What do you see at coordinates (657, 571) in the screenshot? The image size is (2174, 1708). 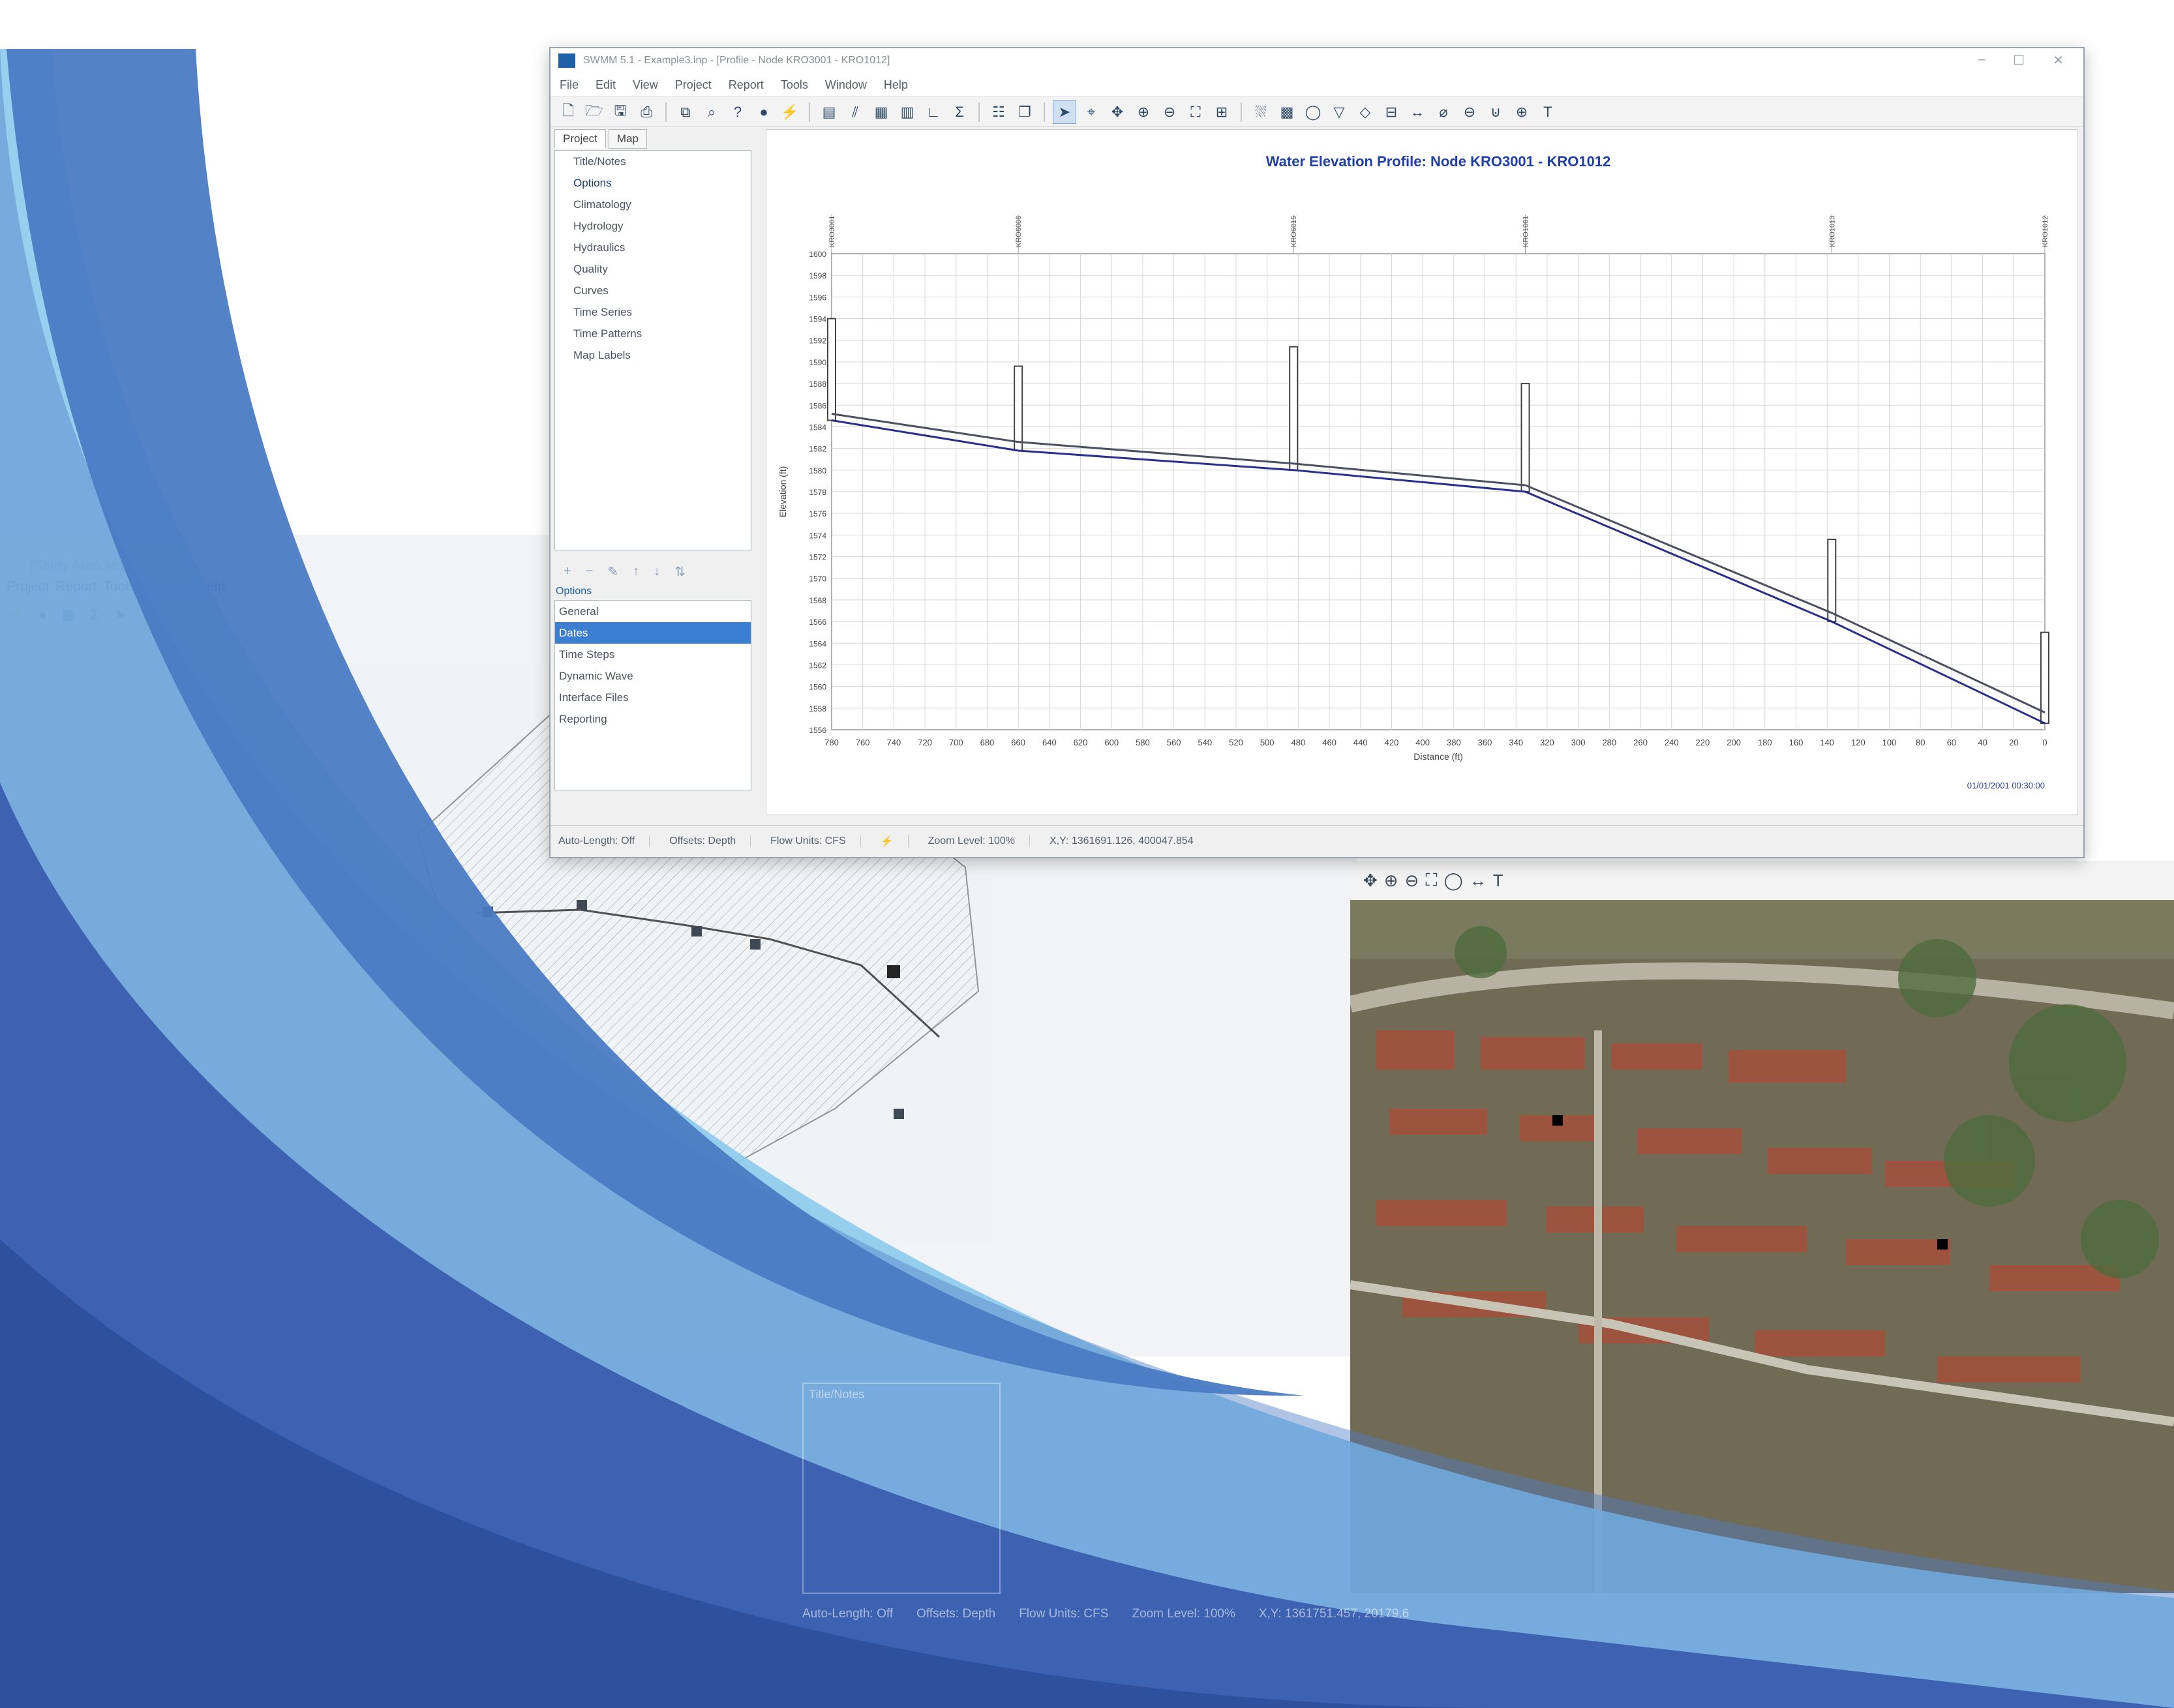 I see `move-down-icon: ↓` at bounding box center [657, 571].